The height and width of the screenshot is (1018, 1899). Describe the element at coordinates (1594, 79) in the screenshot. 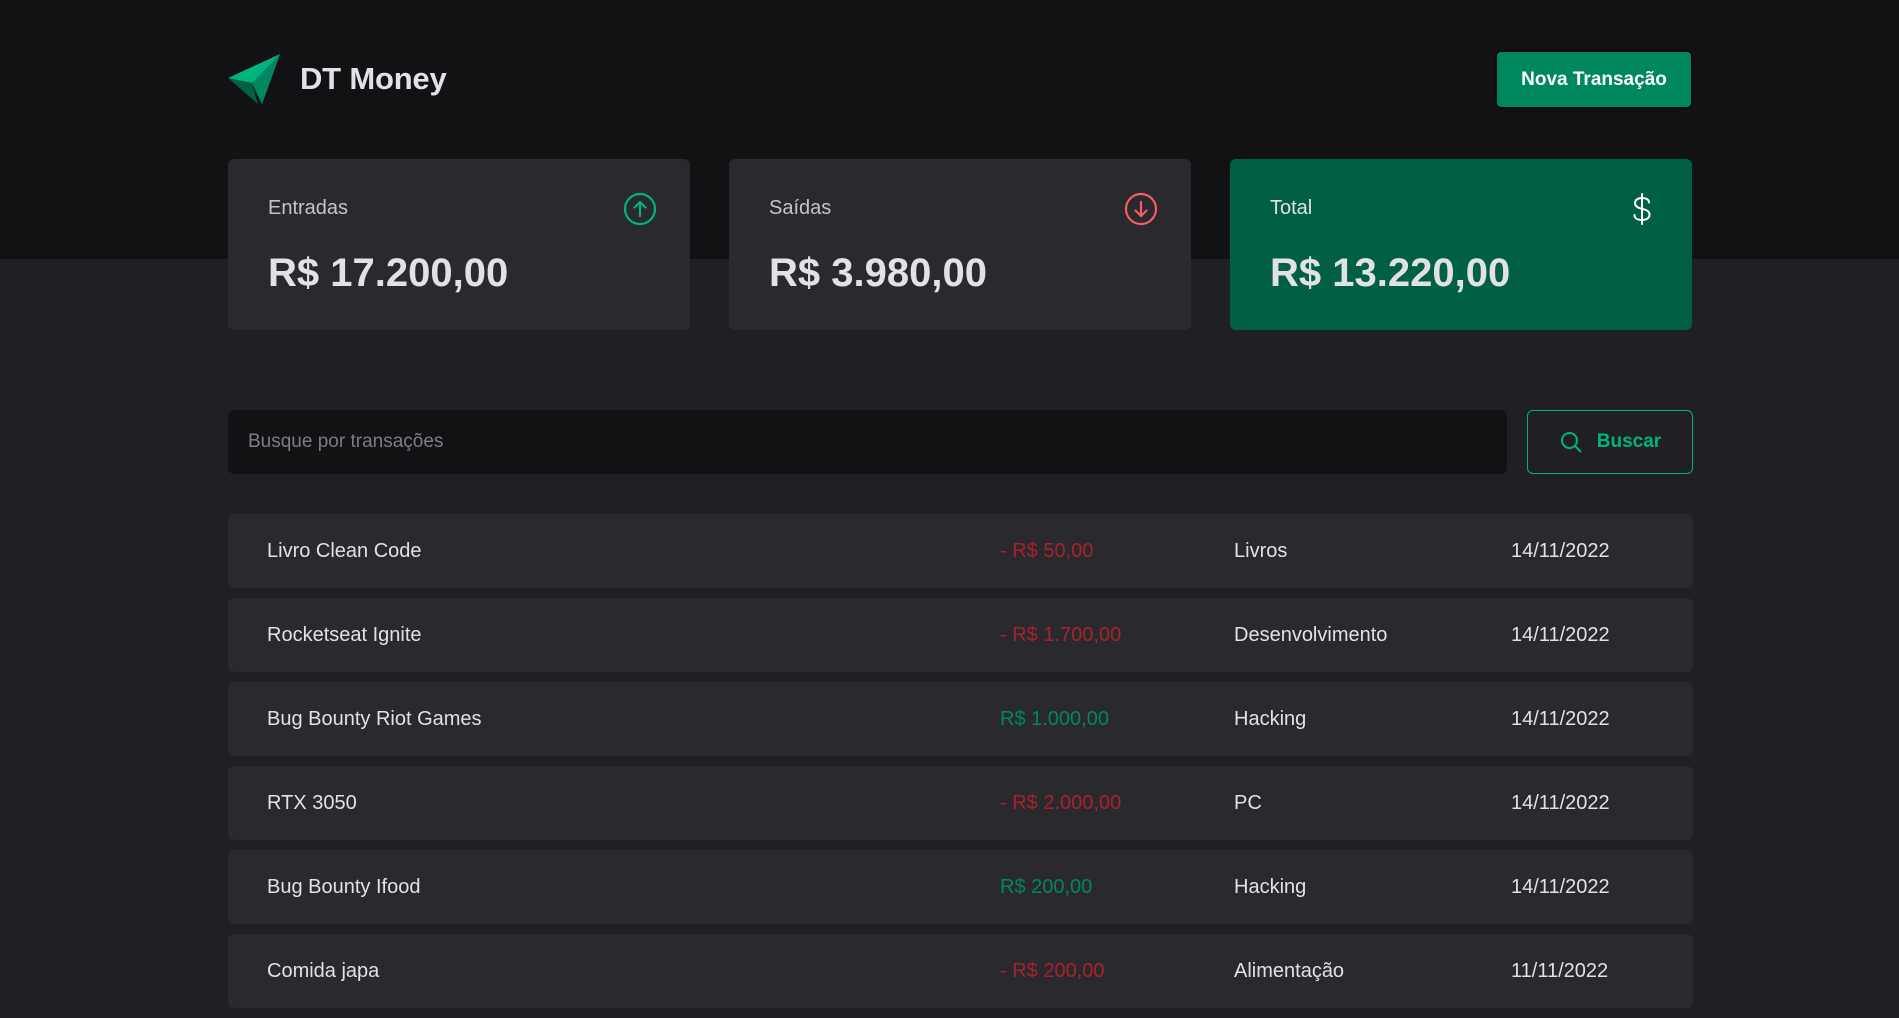

I see `new-transaction-button: Nova Transação` at that location.